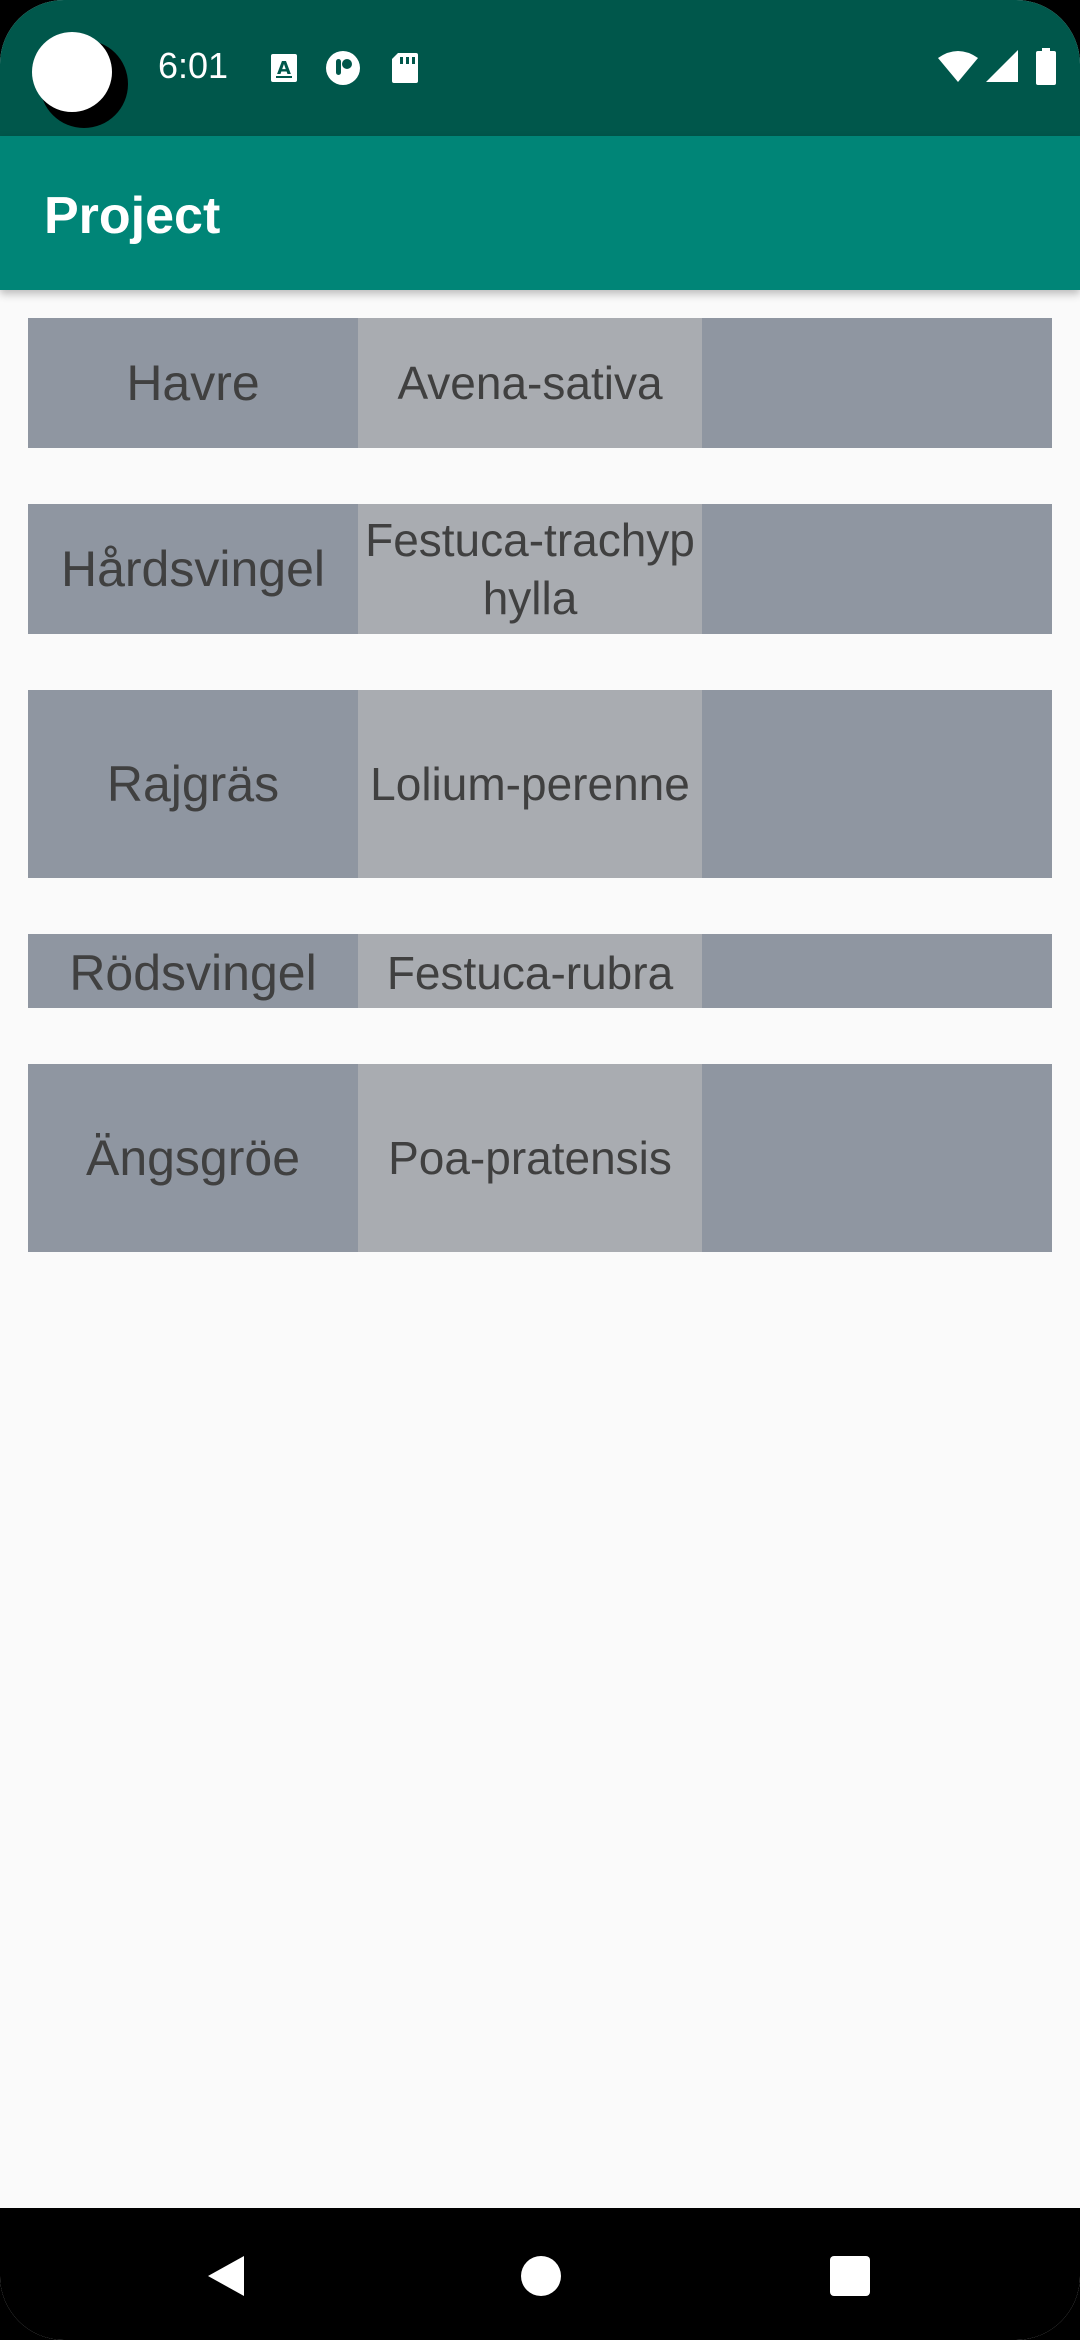 This screenshot has width=1080, height=2340. I want to click on svg-text: A, so click(284, 68).